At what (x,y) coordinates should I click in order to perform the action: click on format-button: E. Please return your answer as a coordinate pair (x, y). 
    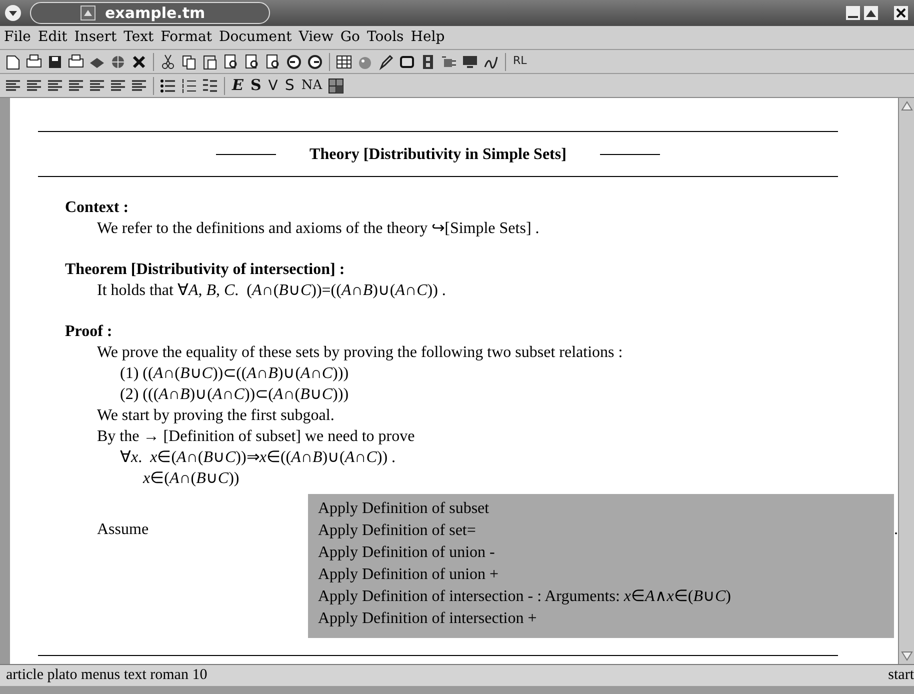
    Looking at the image, I should click on (238, 85).